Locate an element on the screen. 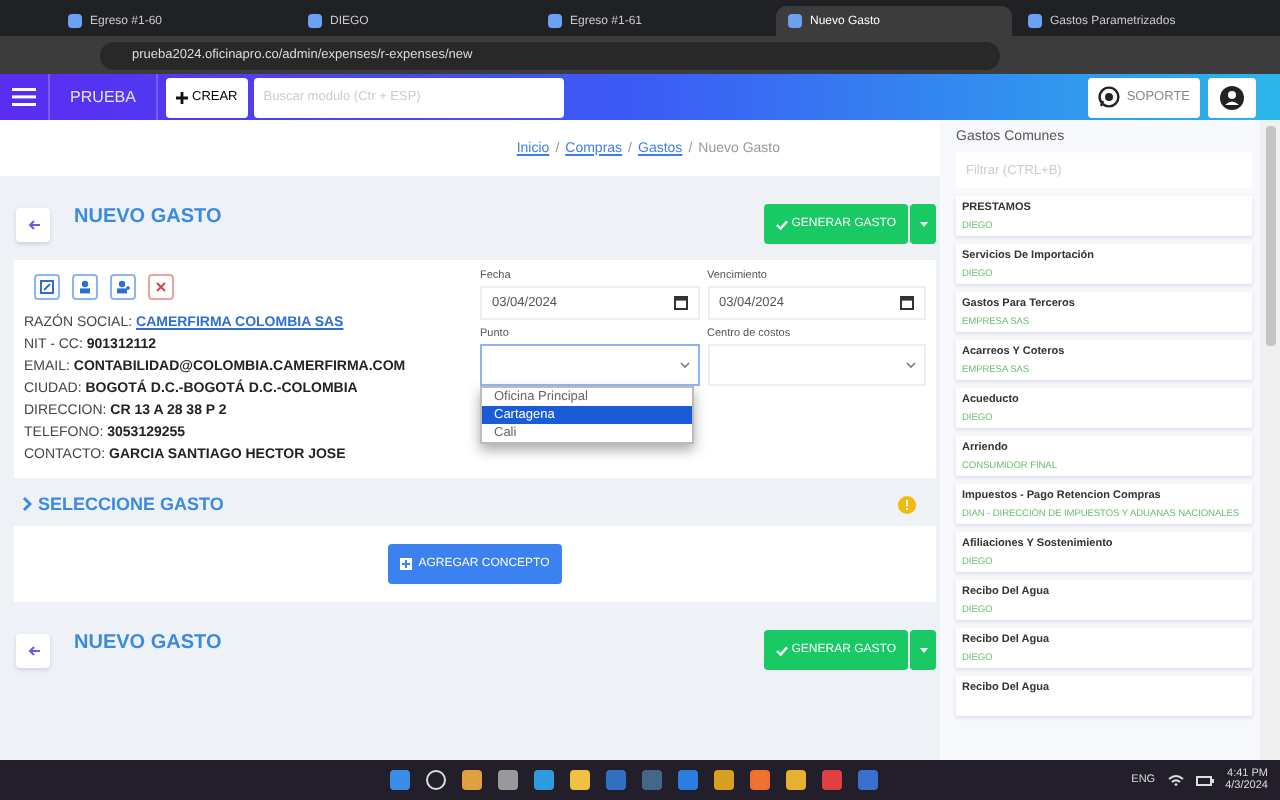 The width and height of the screenshot is (1280, 800). chat-icon is located at coordinates (1109, 97).